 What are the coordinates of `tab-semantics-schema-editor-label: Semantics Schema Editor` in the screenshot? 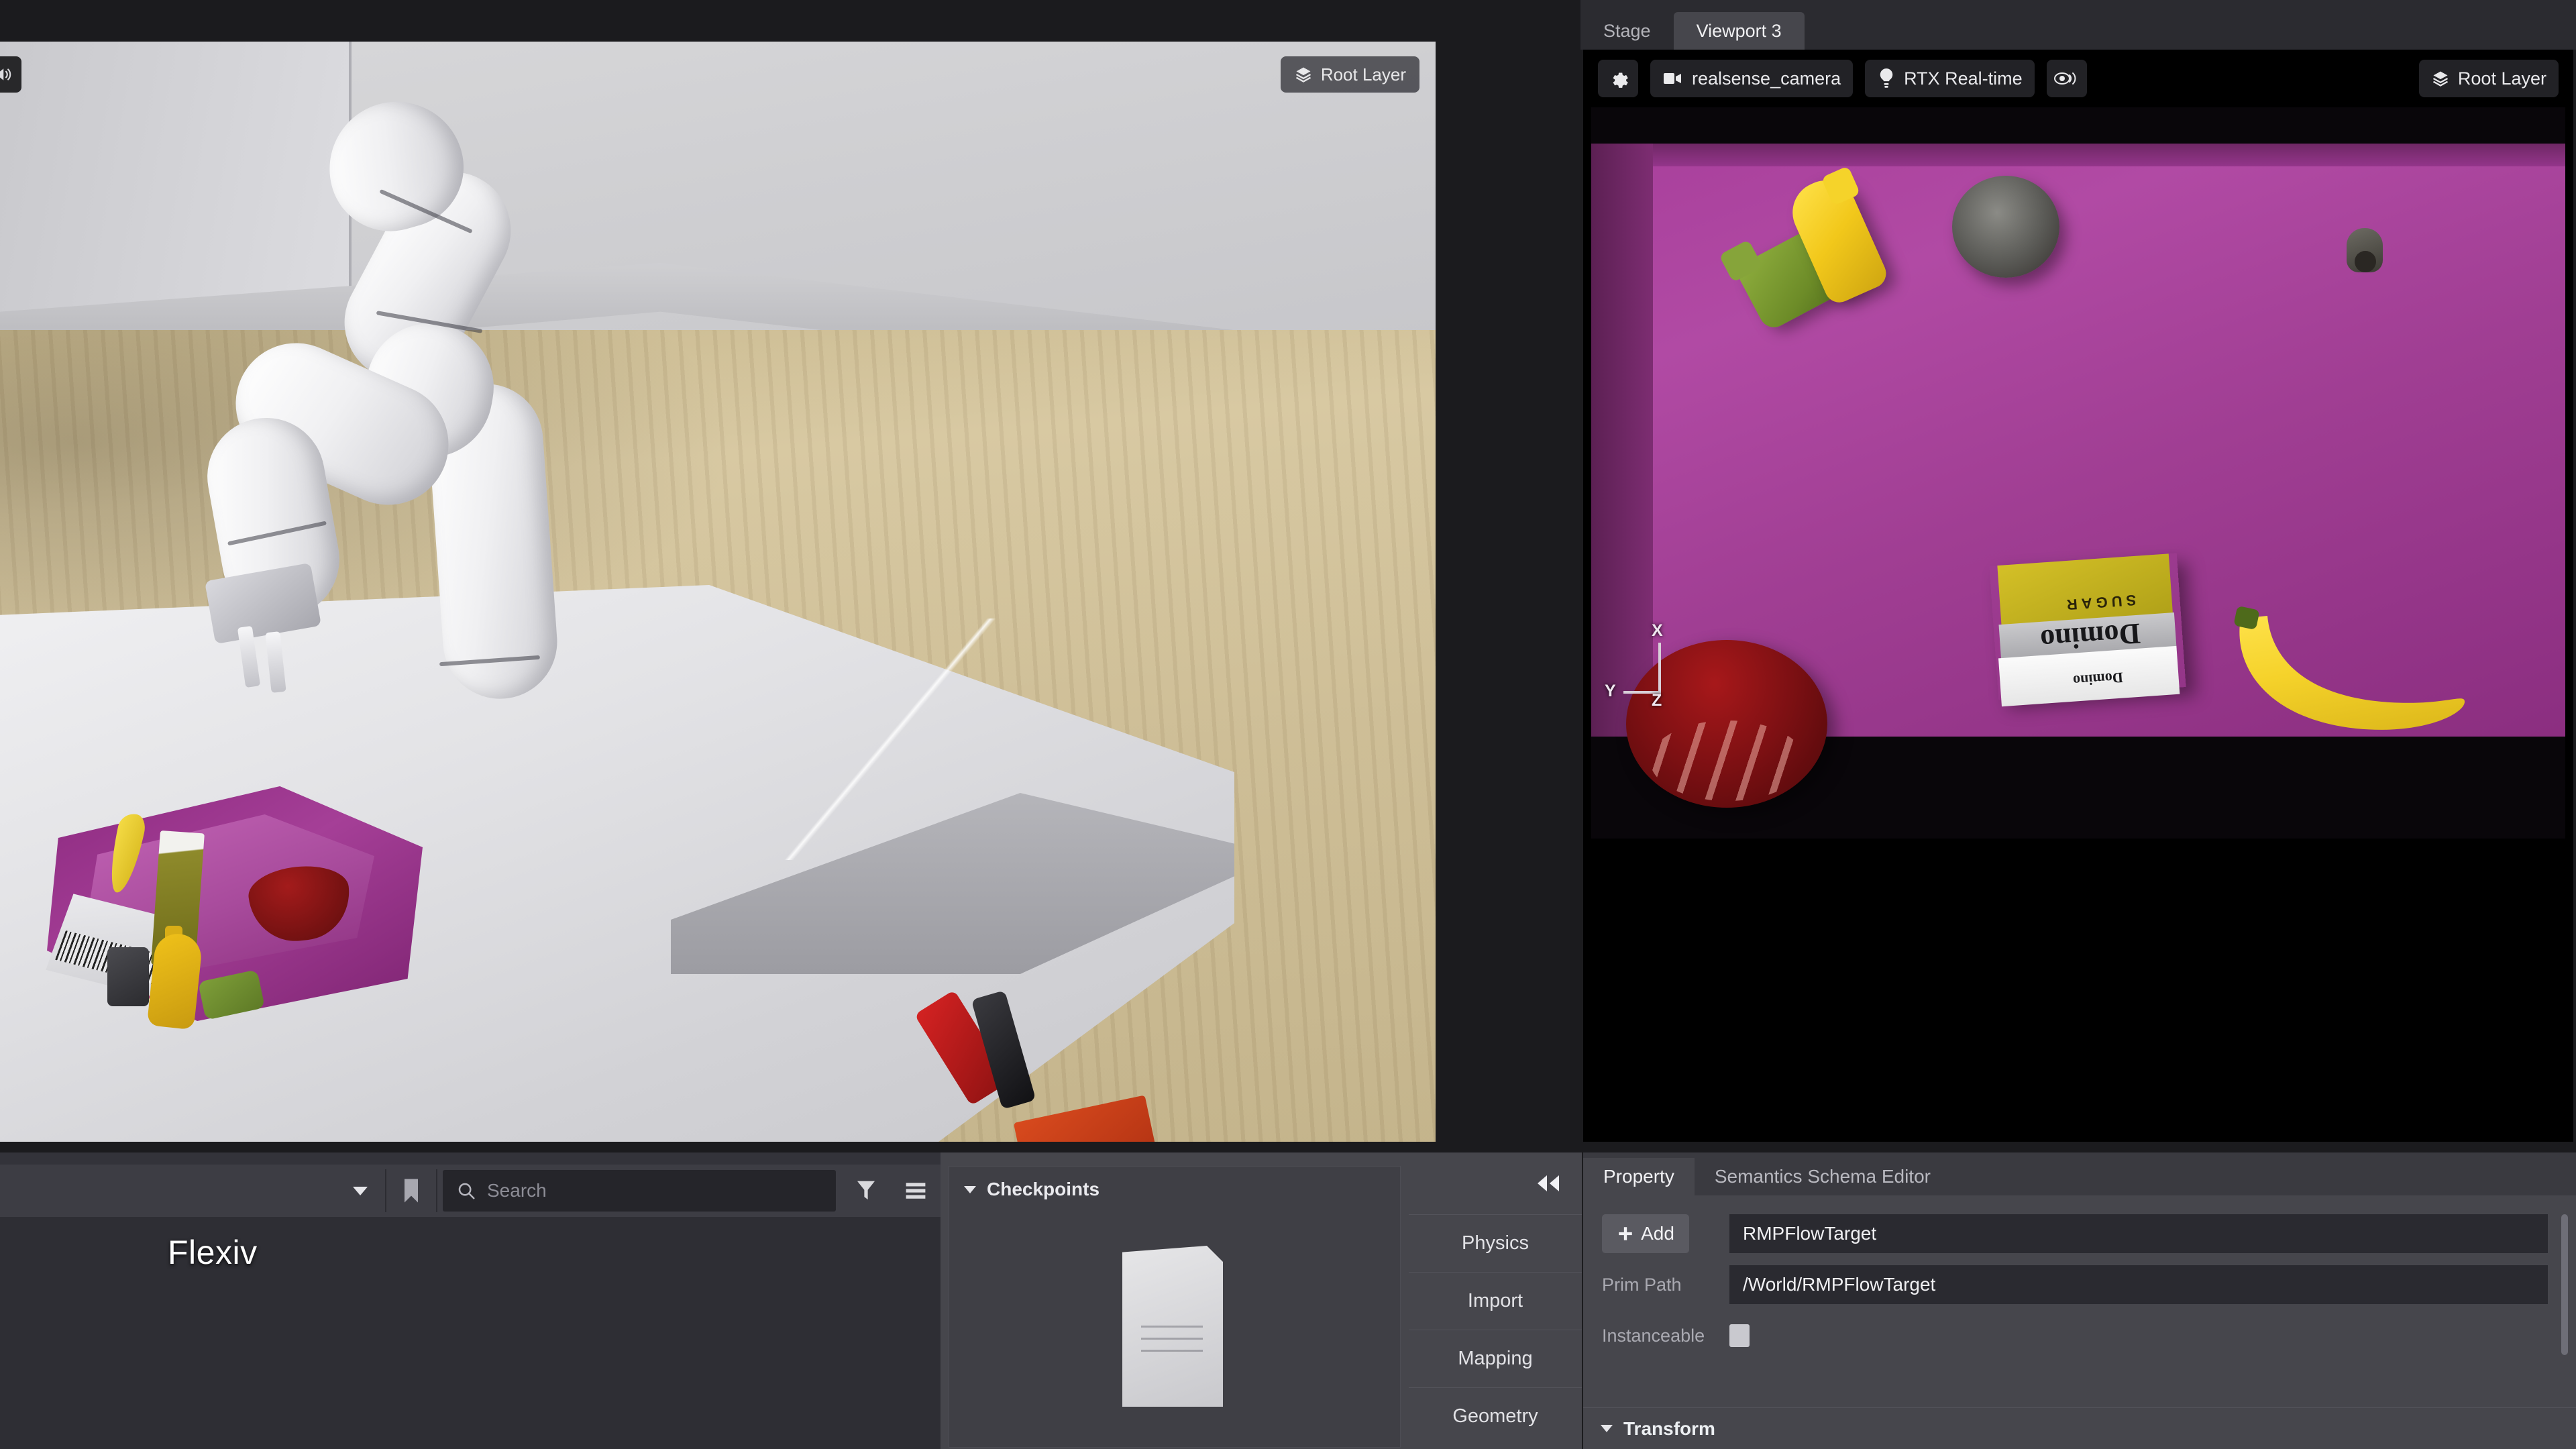 It's located at (1822, 1176).